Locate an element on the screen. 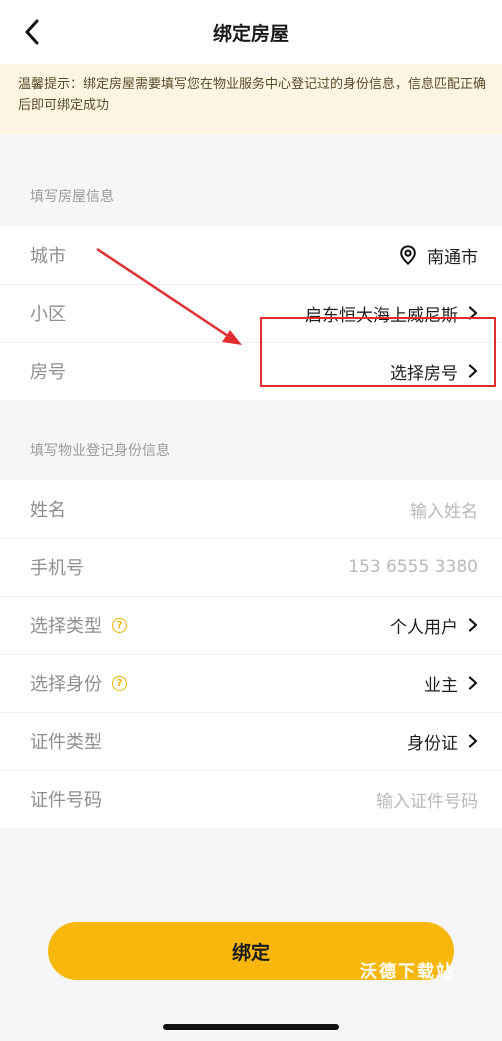  user-type-value: 个人用户 is located at coordinates (424, 627).